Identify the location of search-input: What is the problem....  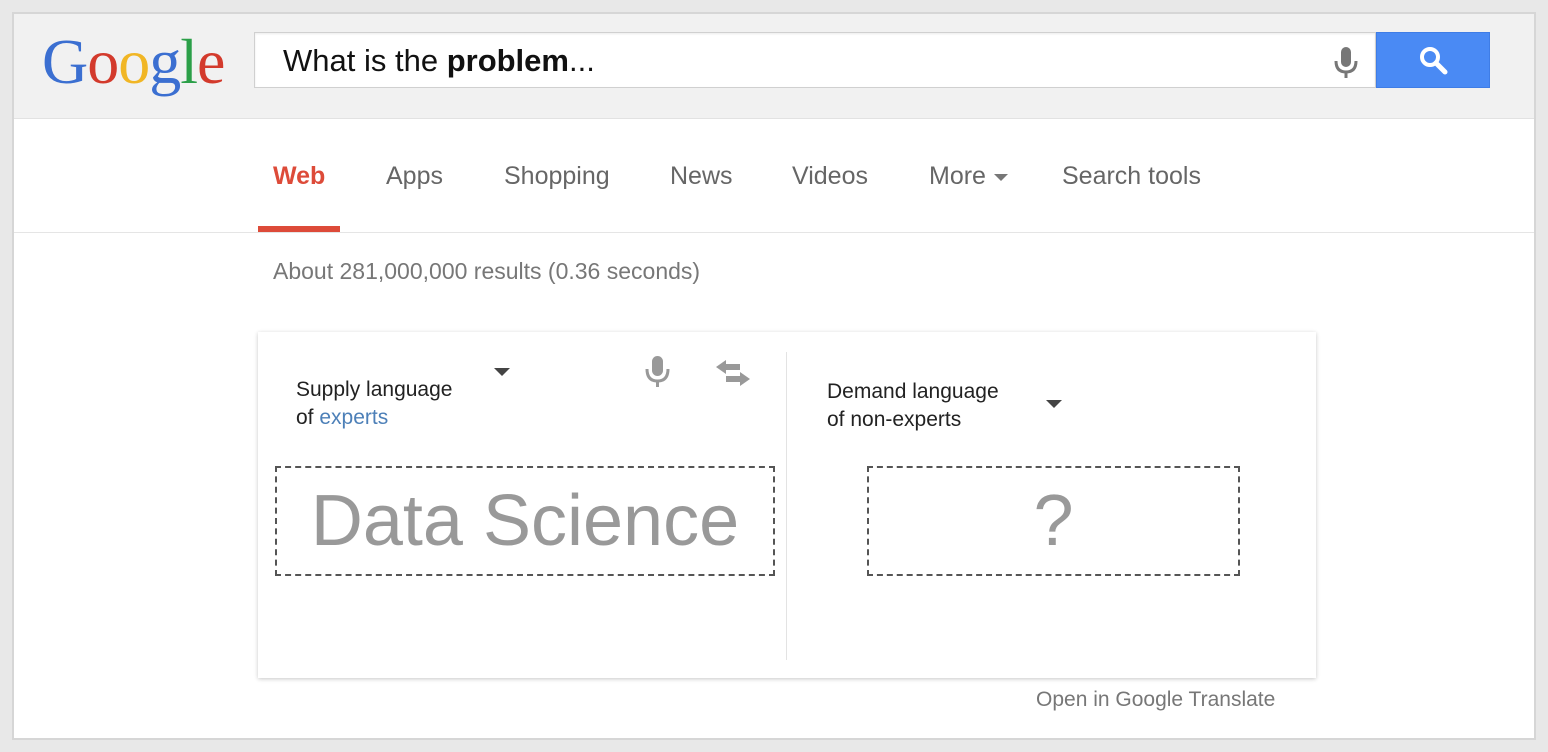
(815, 60).